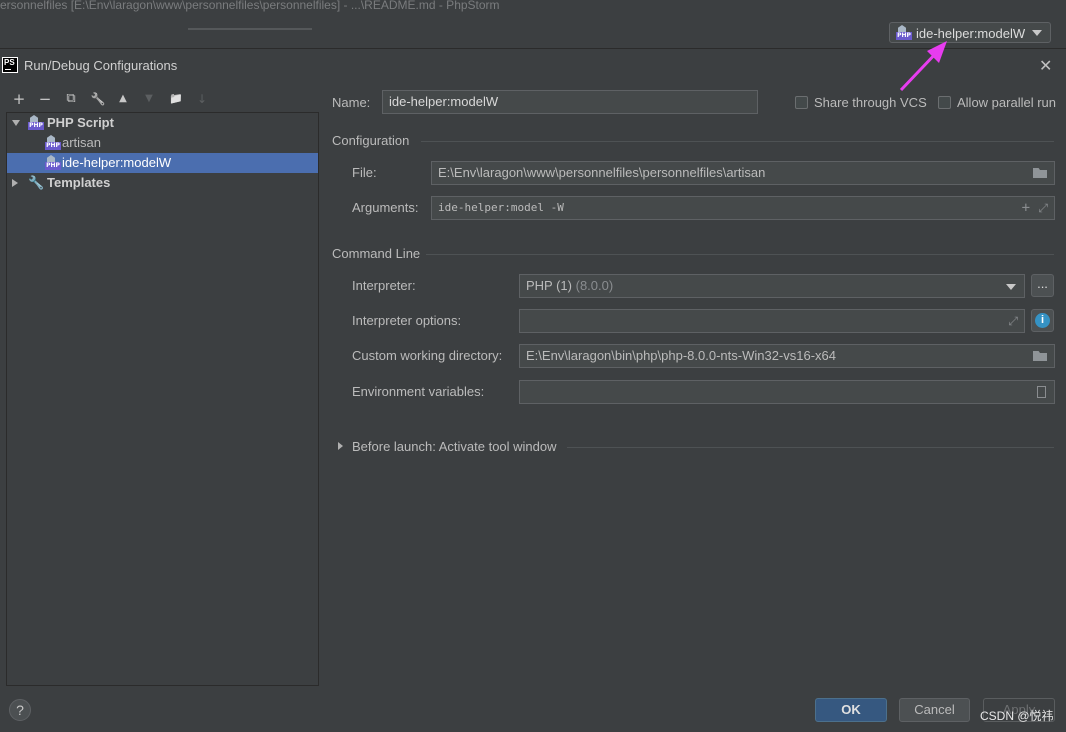 The image size is (1066, 732). What do you see at coordinates (79, 182) in the screenshot?
I see `tree-group-label: Templates` at bounding box center [79, 182].